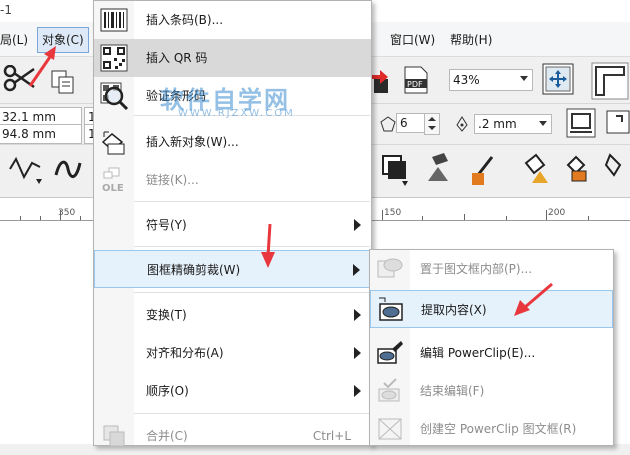 The height and width of the screenshot is (455, 630). What do you see at coordinates (491, 391) in the screenshot?
I see `submenu-item-finish-editing: 结束编辑(F)` at bounding box center [491, 391].